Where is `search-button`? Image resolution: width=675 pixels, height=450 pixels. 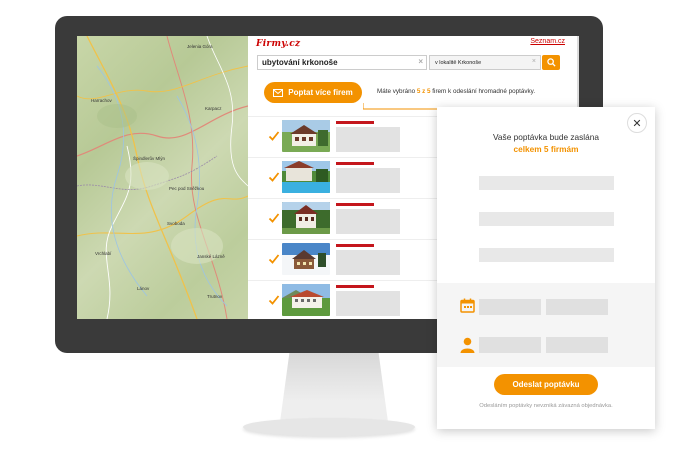 search-button is located at coordinates (551, 62).